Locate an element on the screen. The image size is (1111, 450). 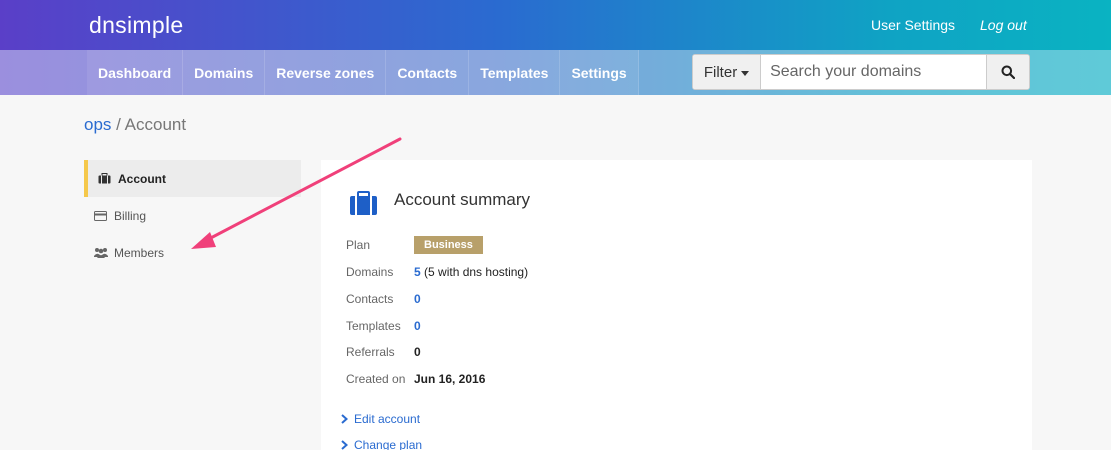
search-button is located at coordinates (1007, 72).